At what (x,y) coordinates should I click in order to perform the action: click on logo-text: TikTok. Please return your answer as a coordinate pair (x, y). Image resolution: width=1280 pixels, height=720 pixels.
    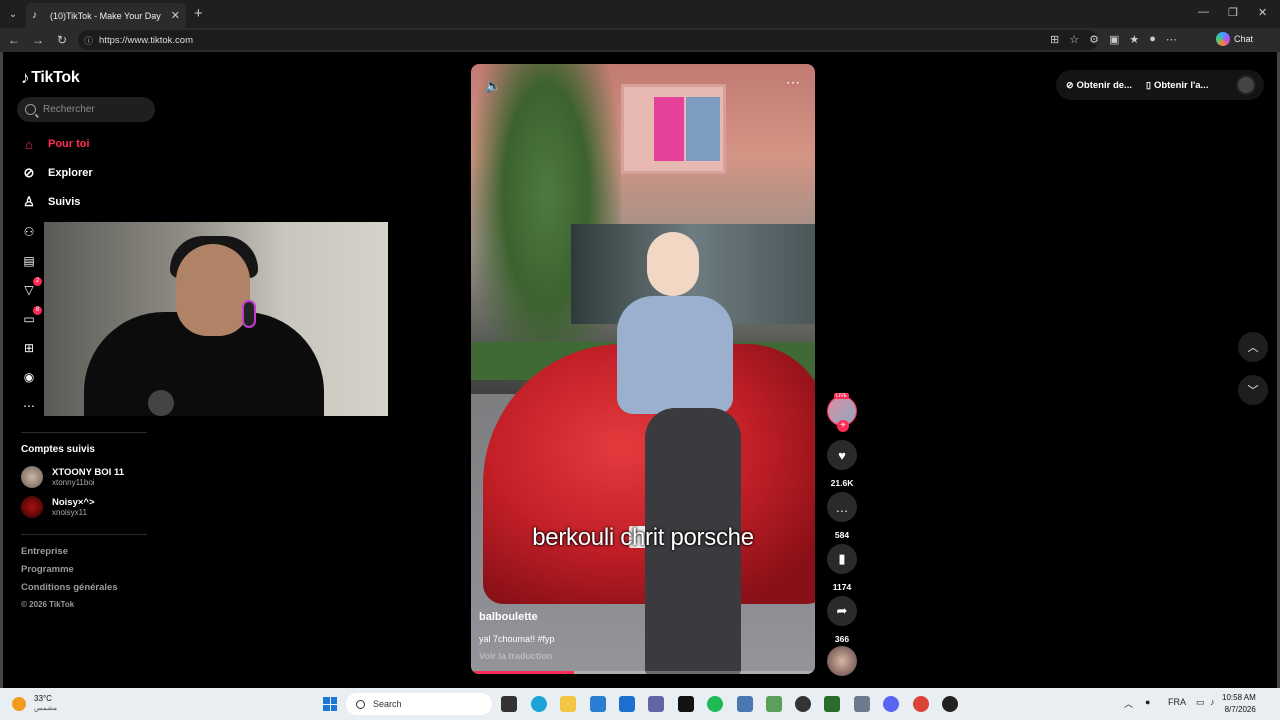
    Looking at the image, I should click on (55, 77).